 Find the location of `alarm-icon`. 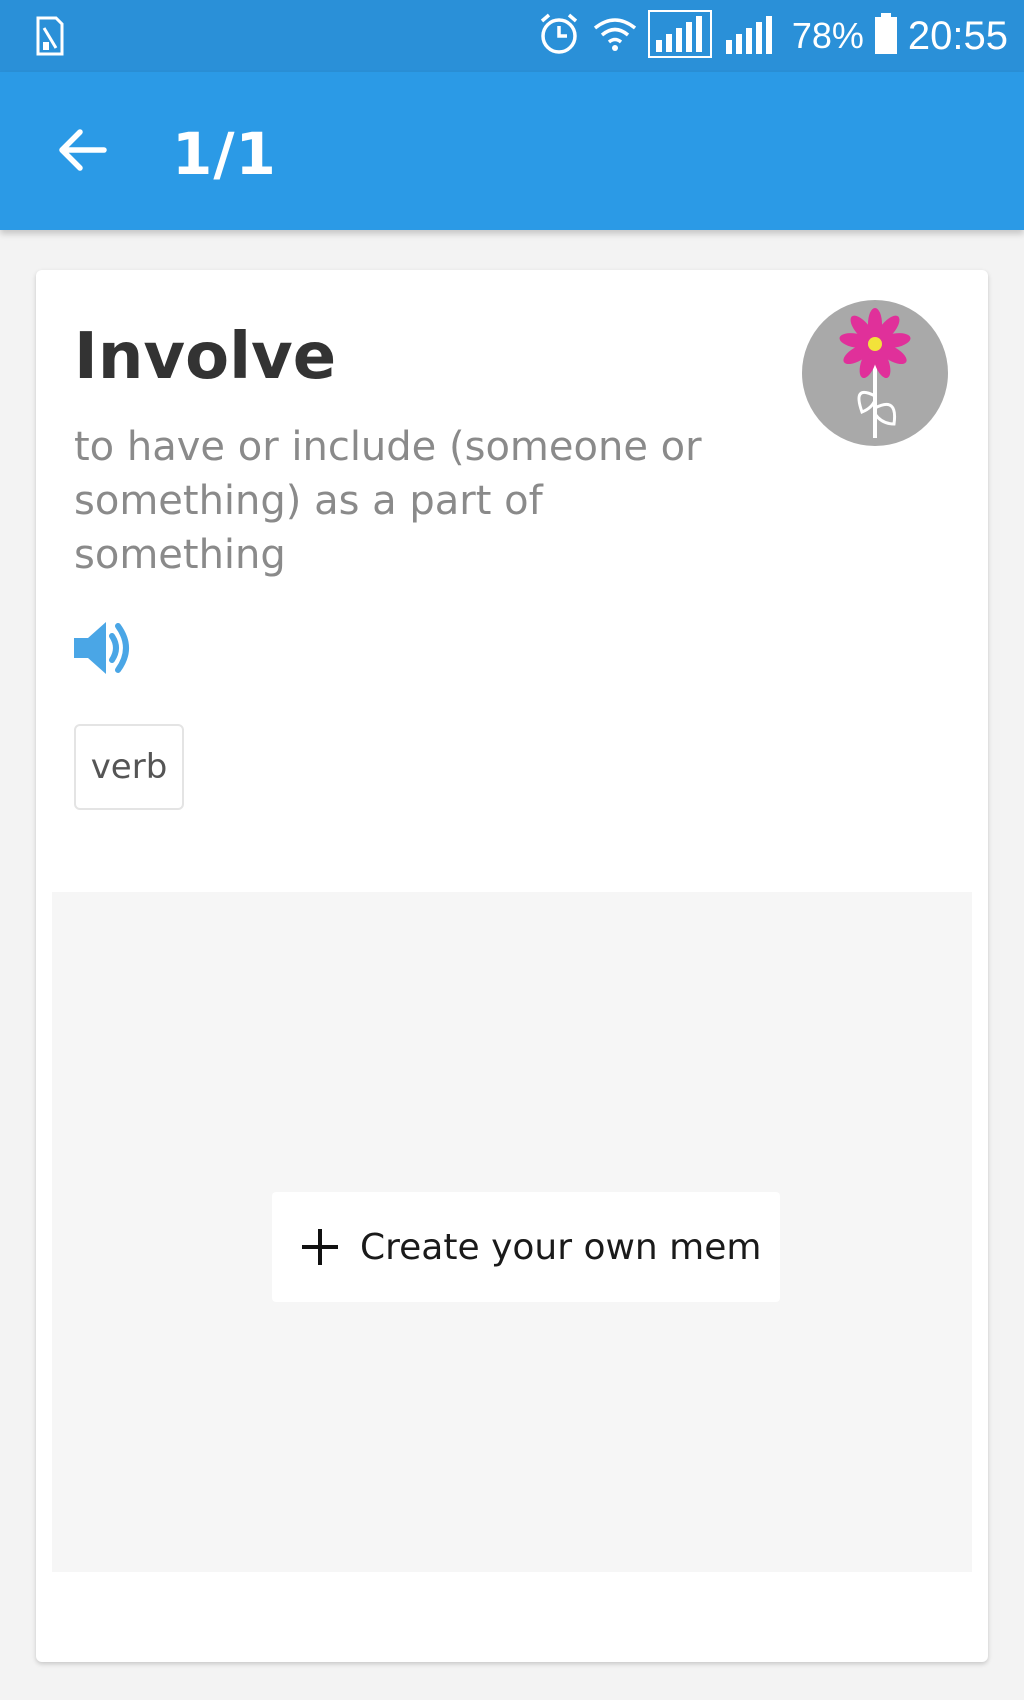

alarm-icon is located at coordinates (559, 36).